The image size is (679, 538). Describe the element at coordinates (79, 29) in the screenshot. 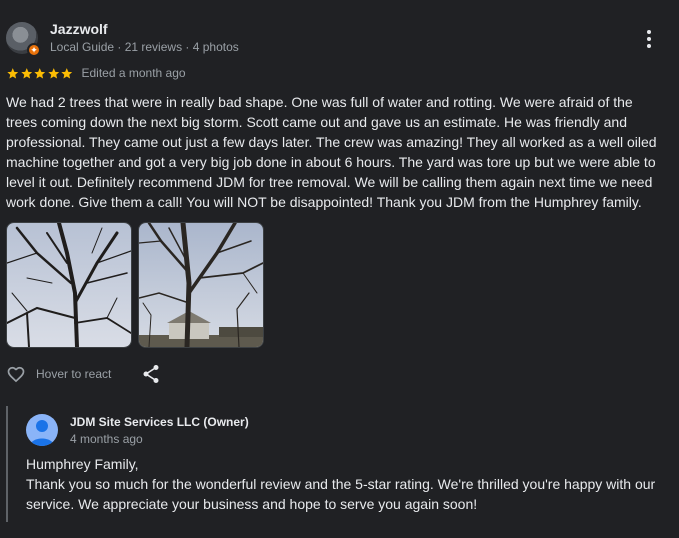

I see `reviewer-name: Jazzwolf` at that location.